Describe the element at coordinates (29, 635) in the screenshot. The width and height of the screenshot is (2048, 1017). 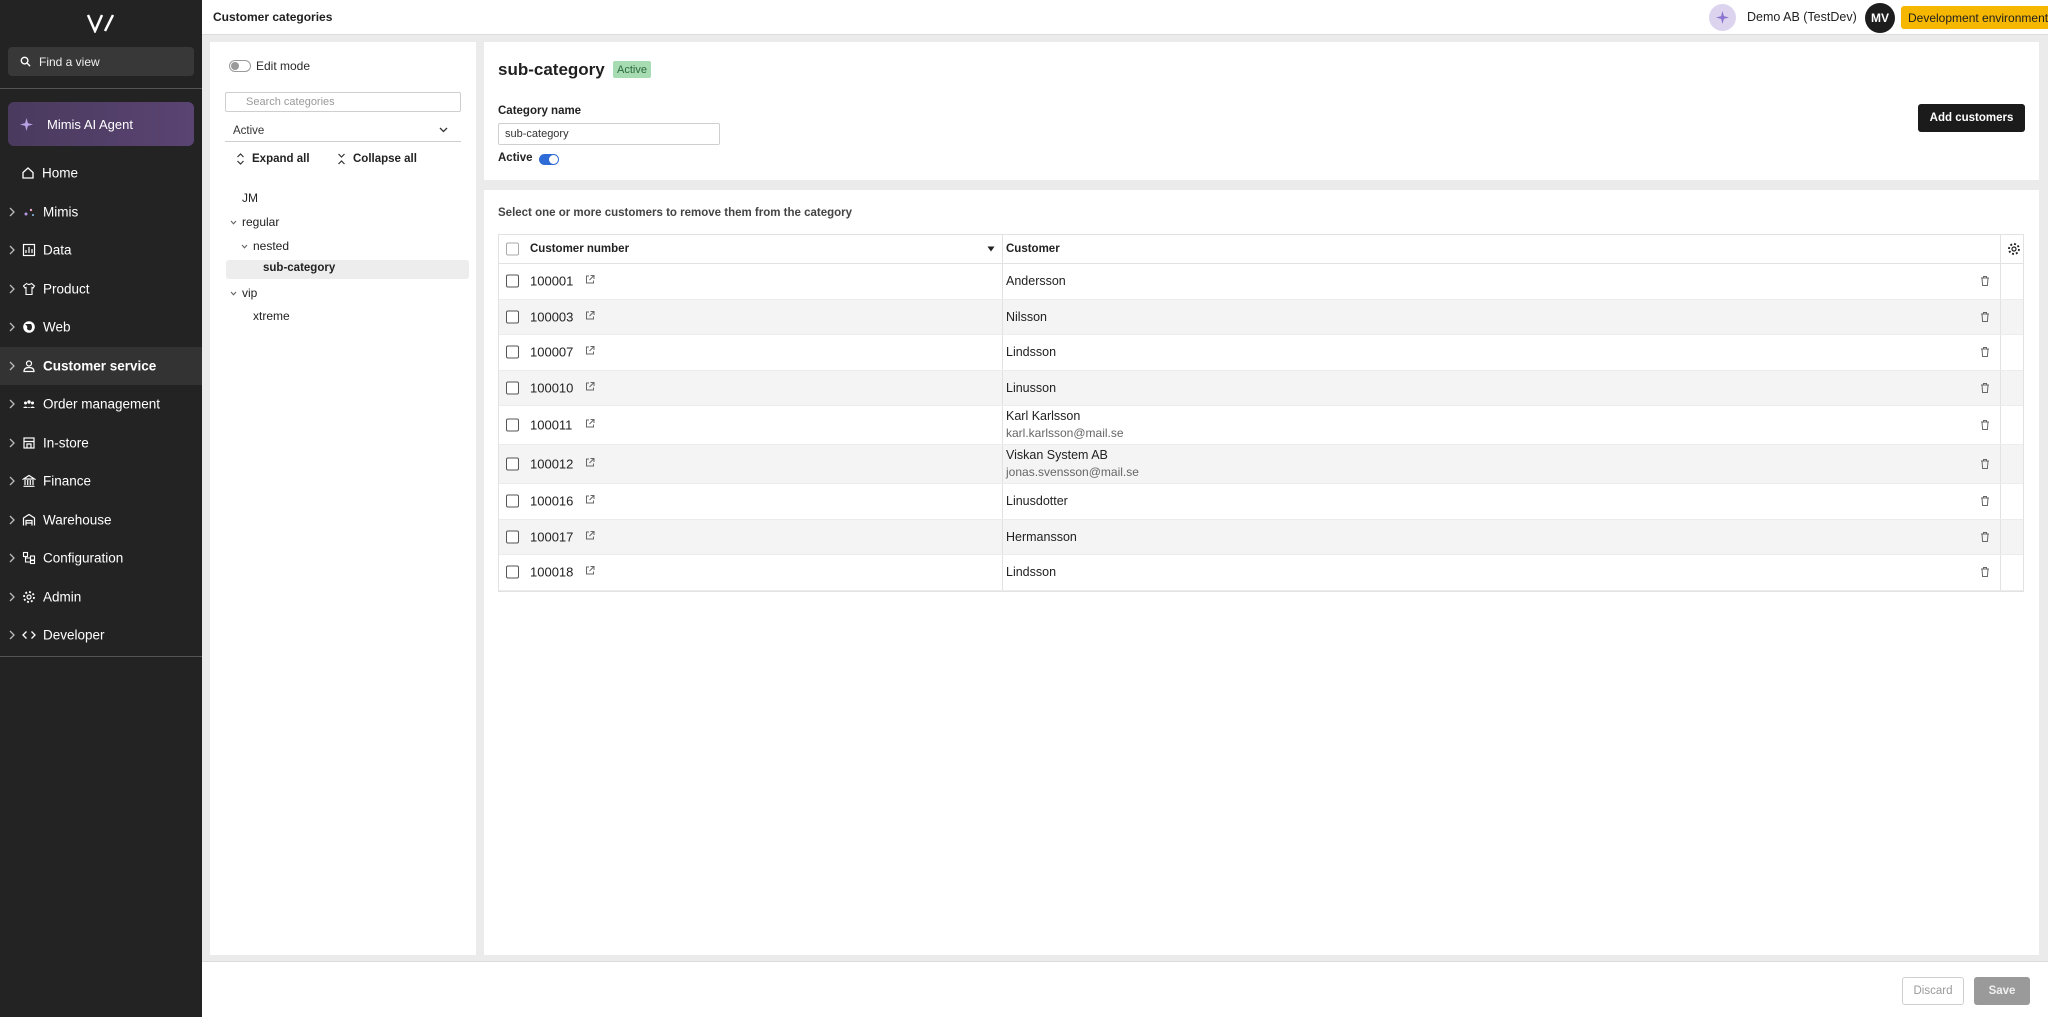
I see `code-icon` at that location.